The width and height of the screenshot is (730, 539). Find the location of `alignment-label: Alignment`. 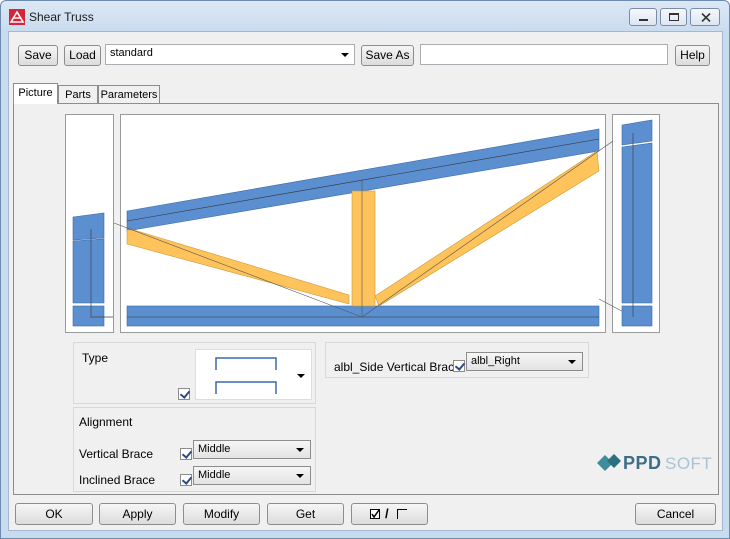

alignment-label: Alignment is located at coordinates (106, 422).